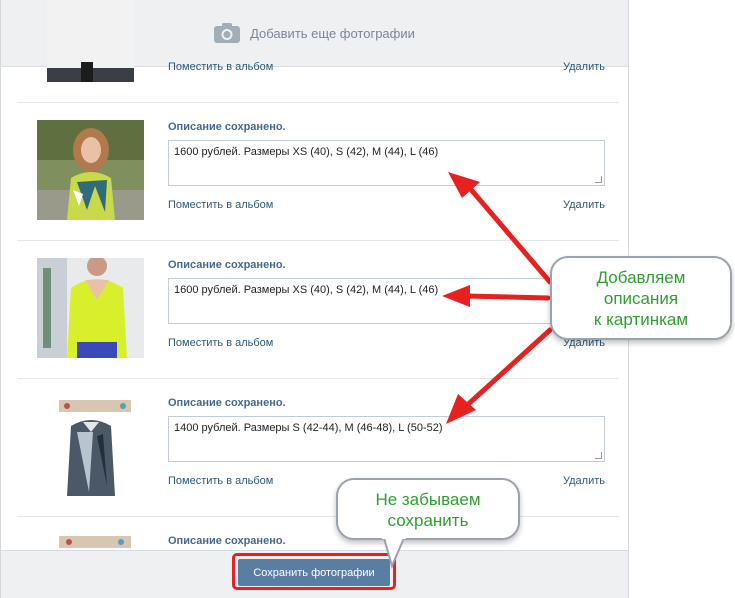 The image size is (735, 598). I want to click on callout-line: описания, so click(641, 298).